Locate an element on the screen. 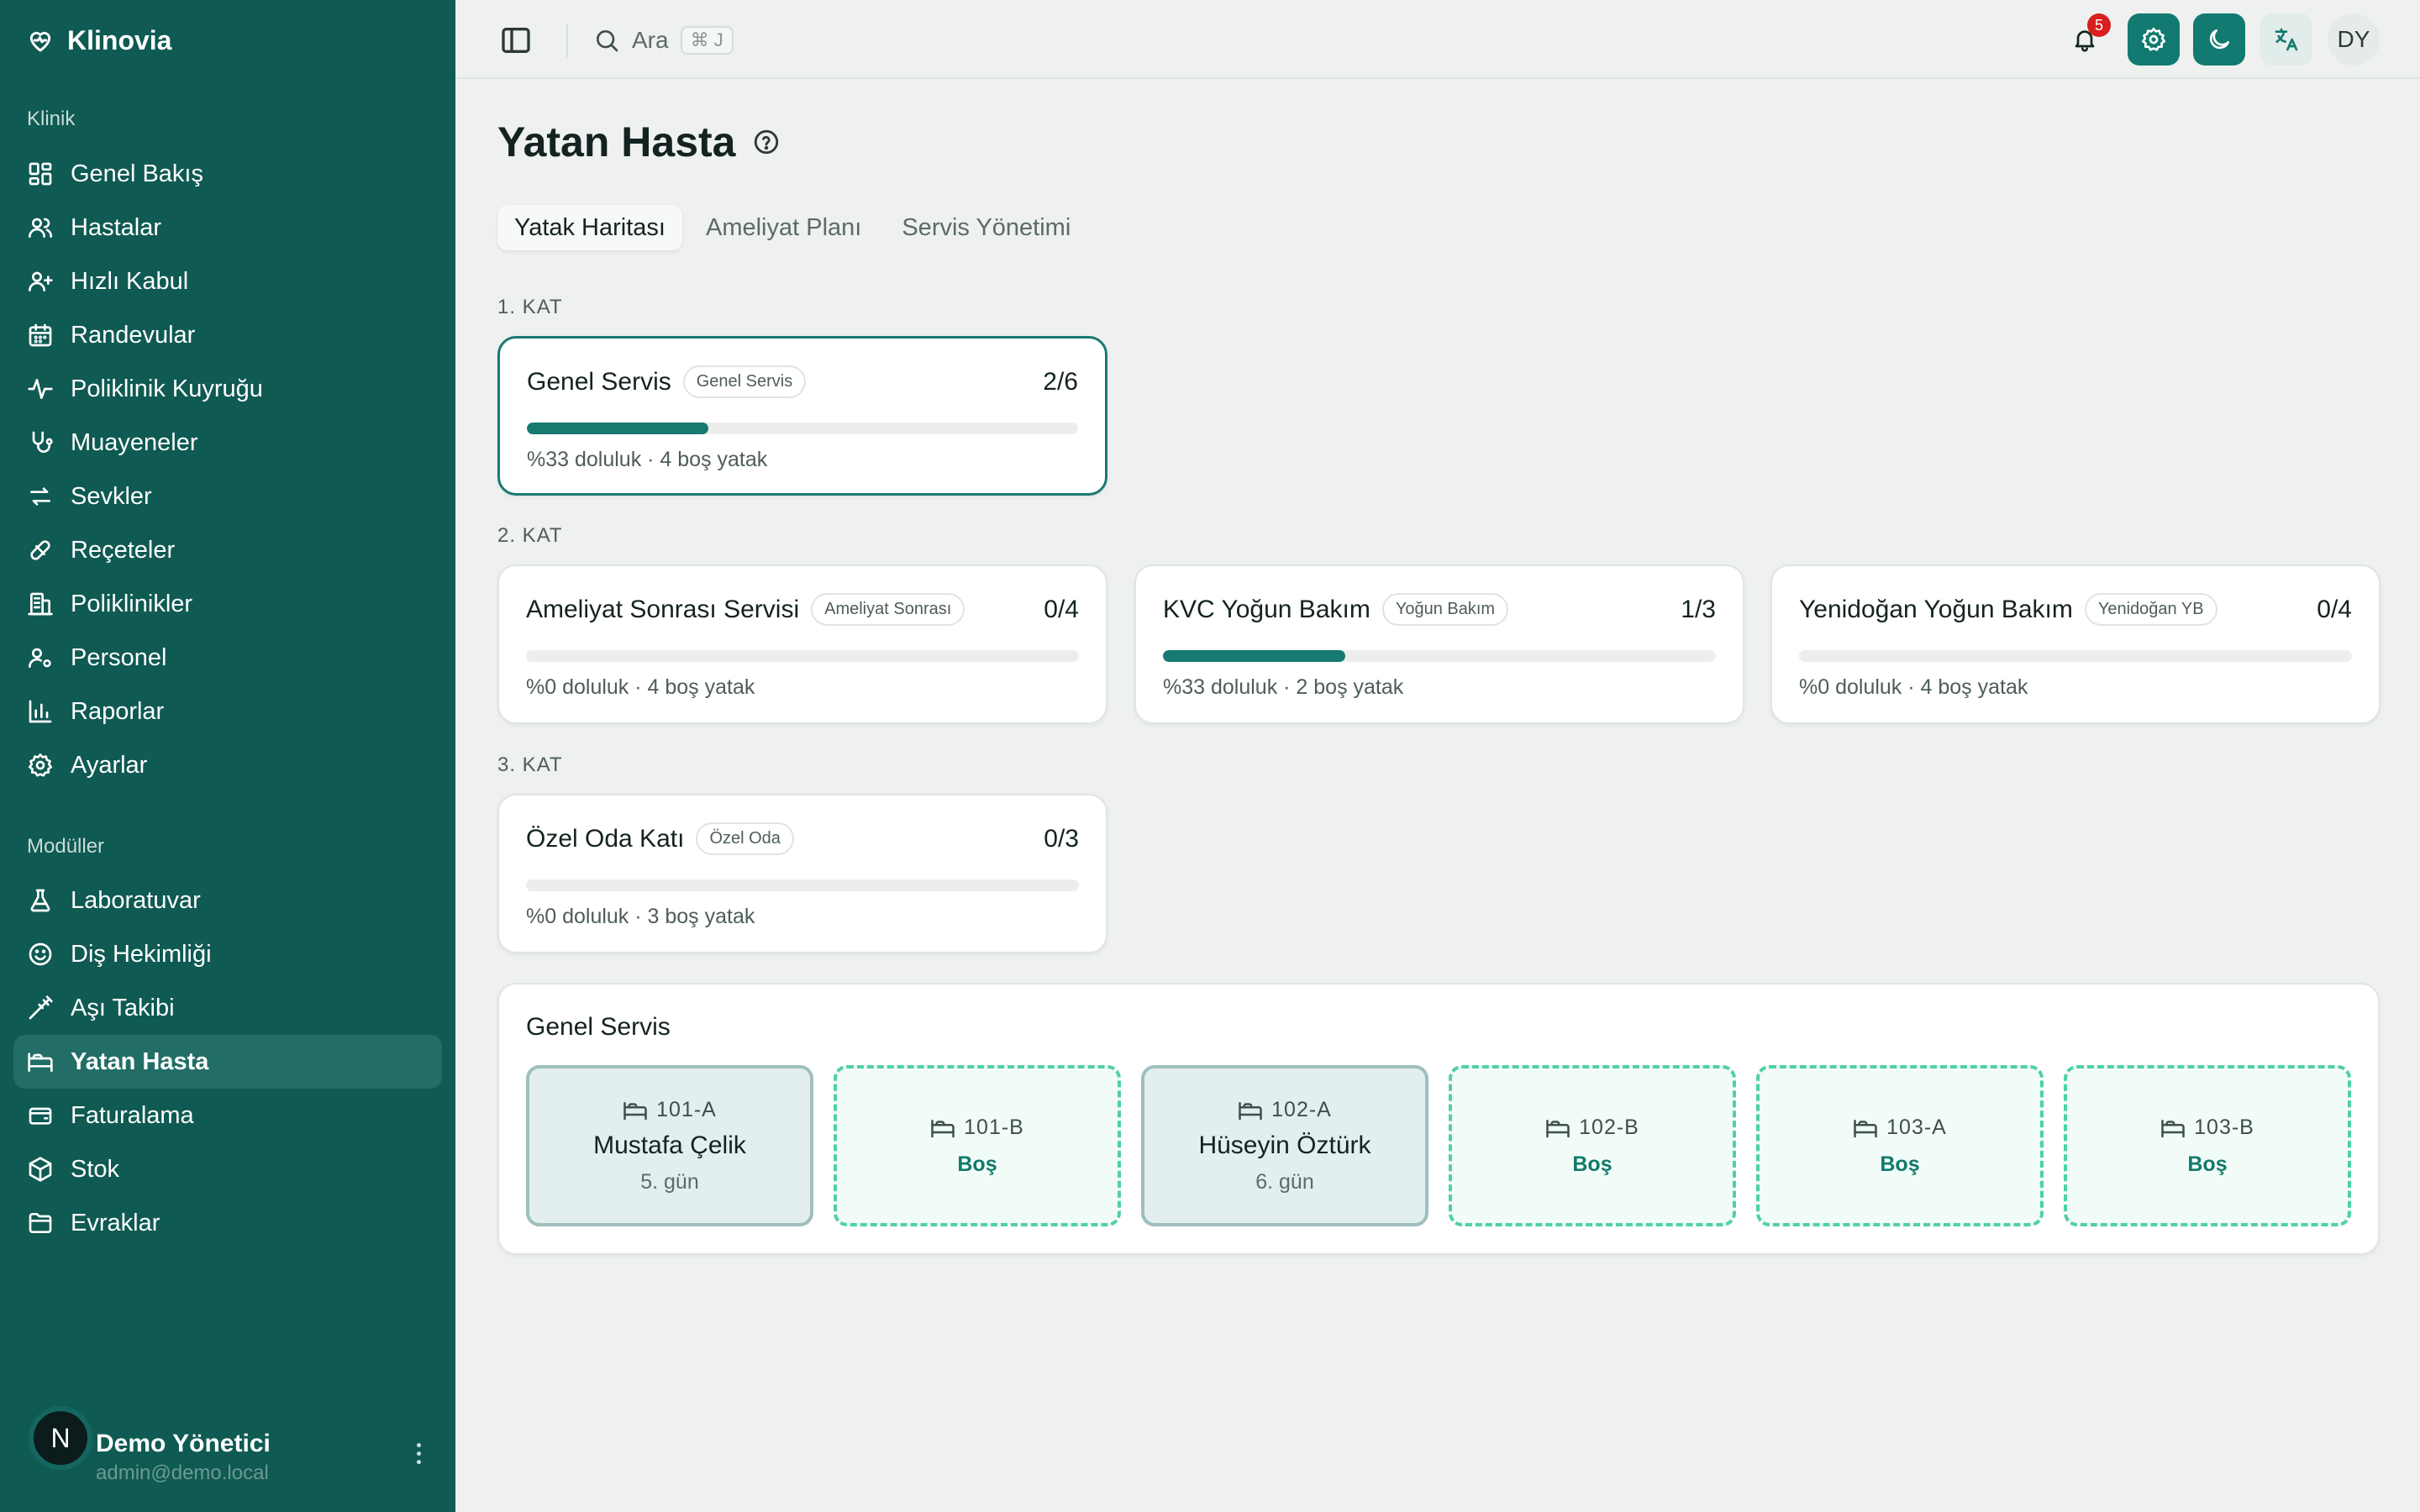 The height and width of the screenshot is (1512, 2420). sidebar-item-label: Diş Hekimliği is located at coordinates (142, 954).